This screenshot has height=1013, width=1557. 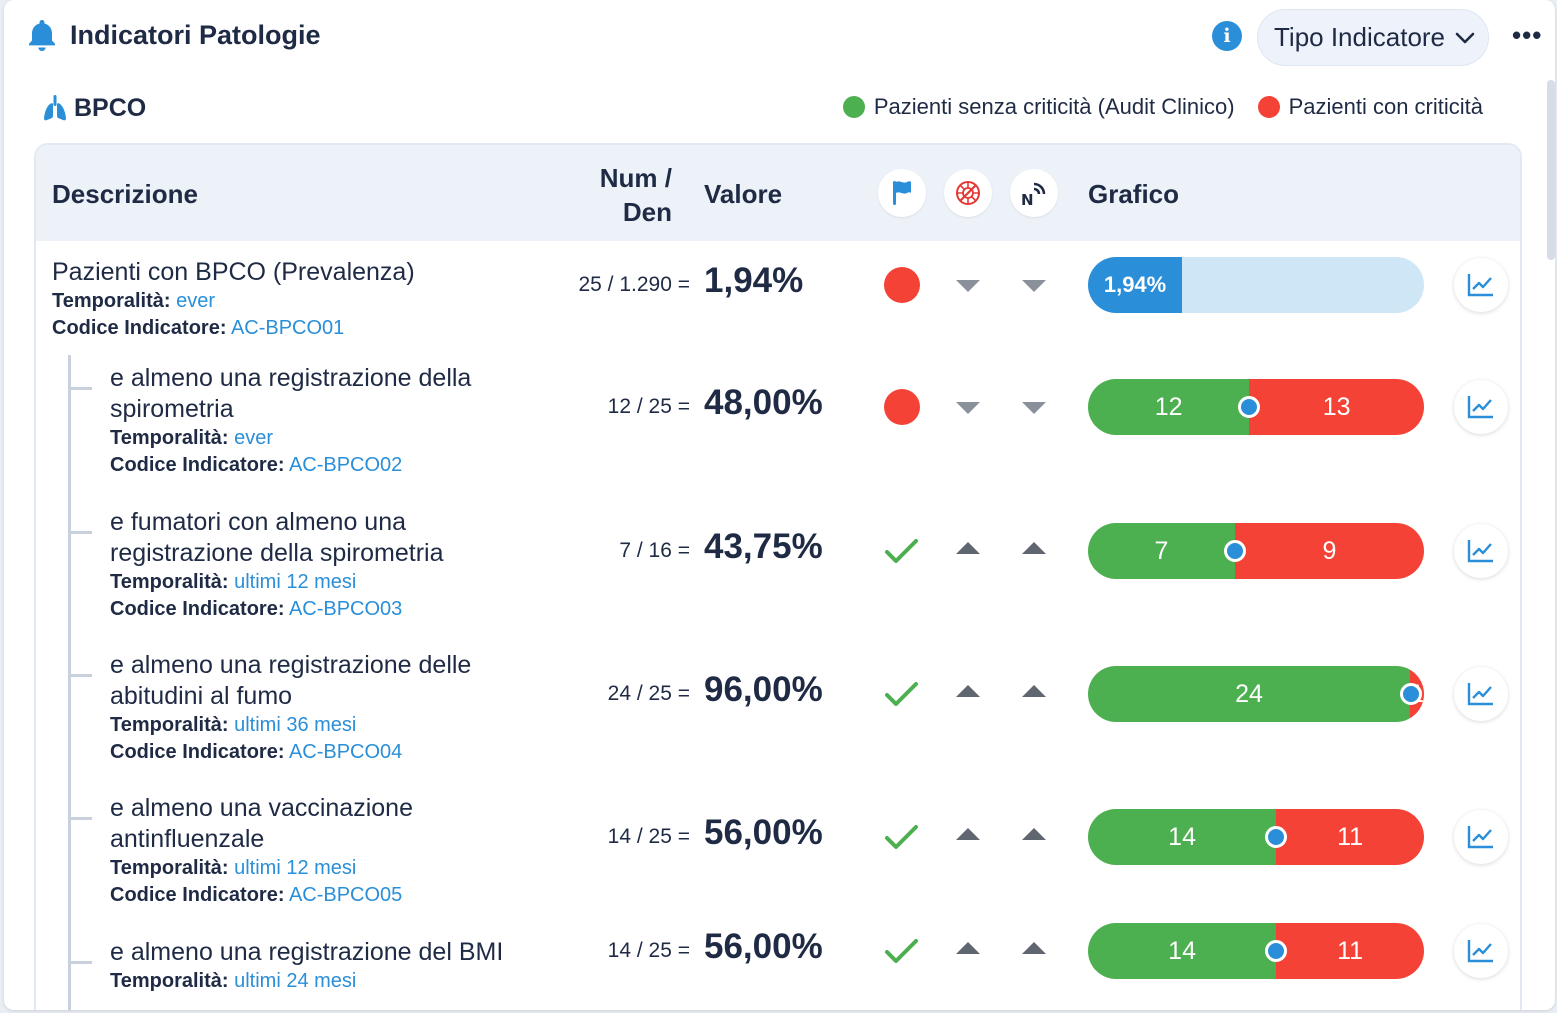 I want to click on tree-line, so click(x=69, y=682).